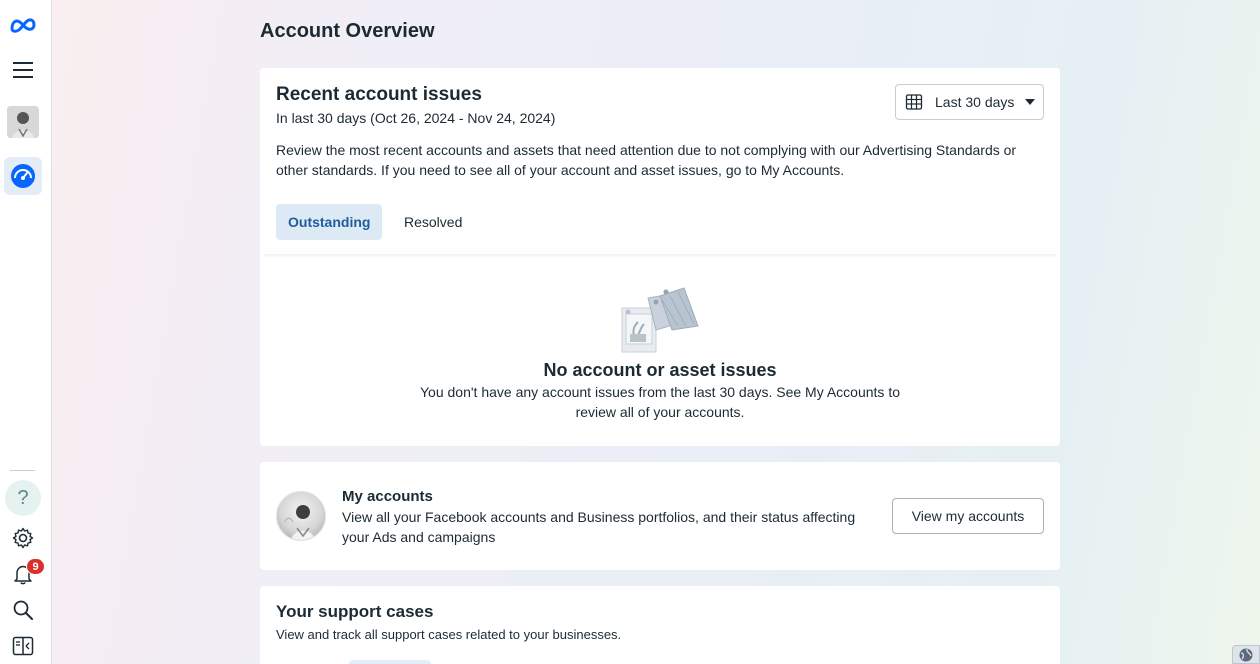 This screenshot has width=1260, height=664. What do you see at coordinates (35, 566) in the screenshot?
I see `notification-badge: 9` at bounding box center [35, 566].